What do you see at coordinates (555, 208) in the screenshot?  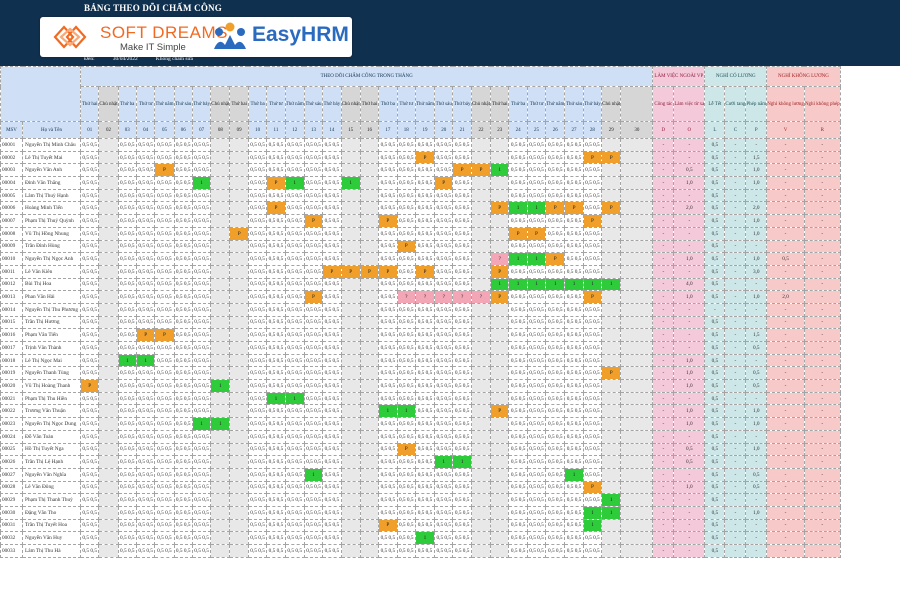 I see `day-cell-leave: P` at bounding box center [555, 208].